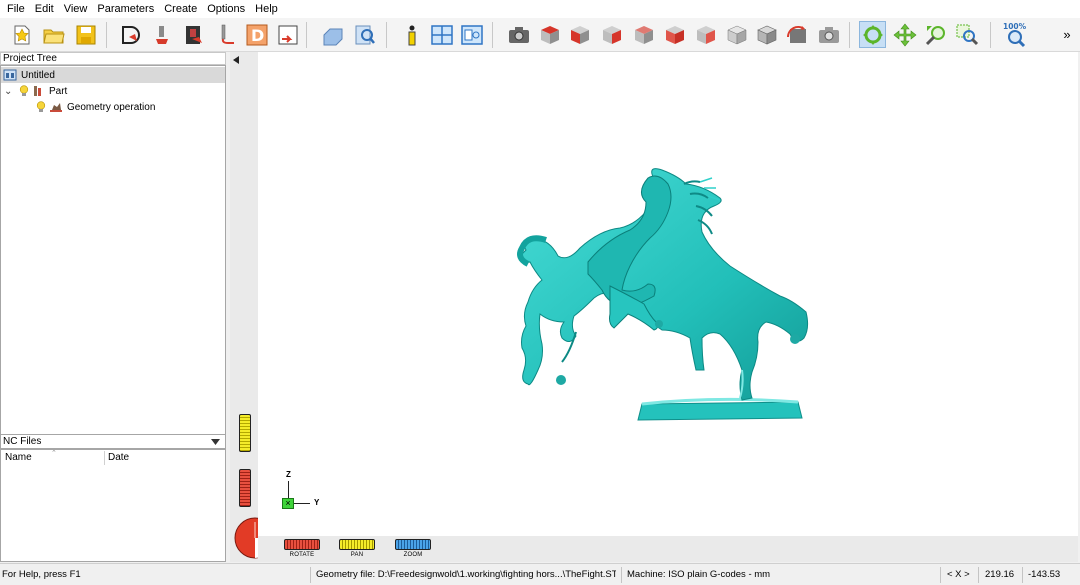 The height and width of the screenshot is (585, 1080). Describe the element at coordinates (1015, 26) in the screenshot. I see `zoom-level-text: 100%` at that location.